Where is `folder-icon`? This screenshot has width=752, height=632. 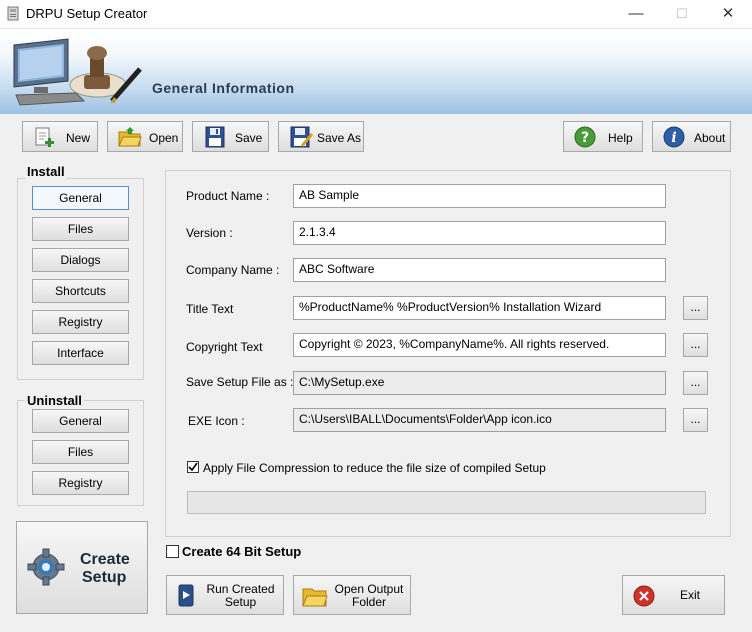
folder-icon is located at coordinates (315, 597).